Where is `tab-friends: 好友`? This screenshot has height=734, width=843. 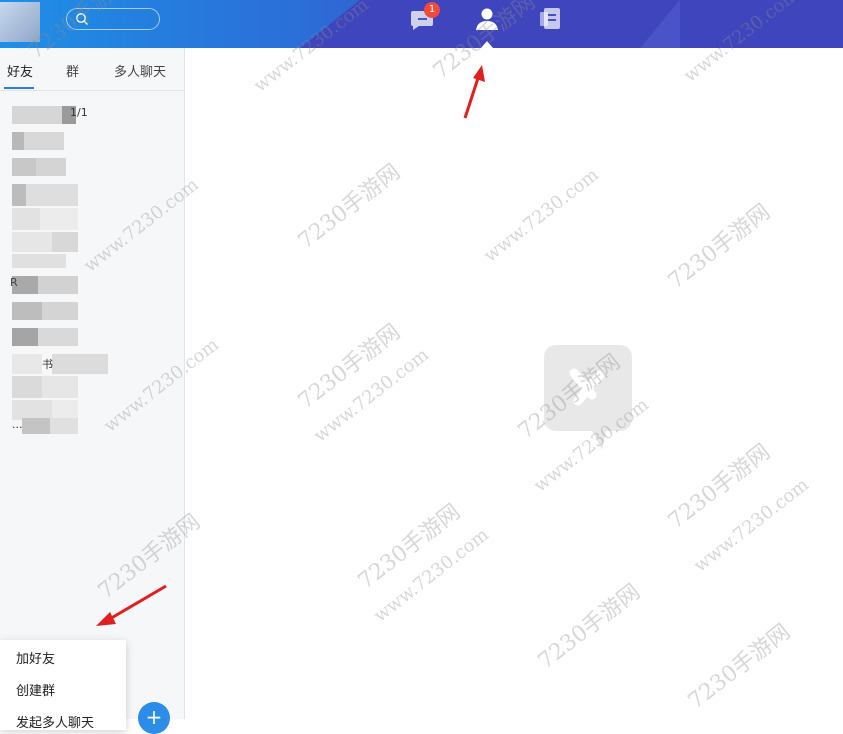
tab-friends: 好友 is located at coordinates (20, 70).